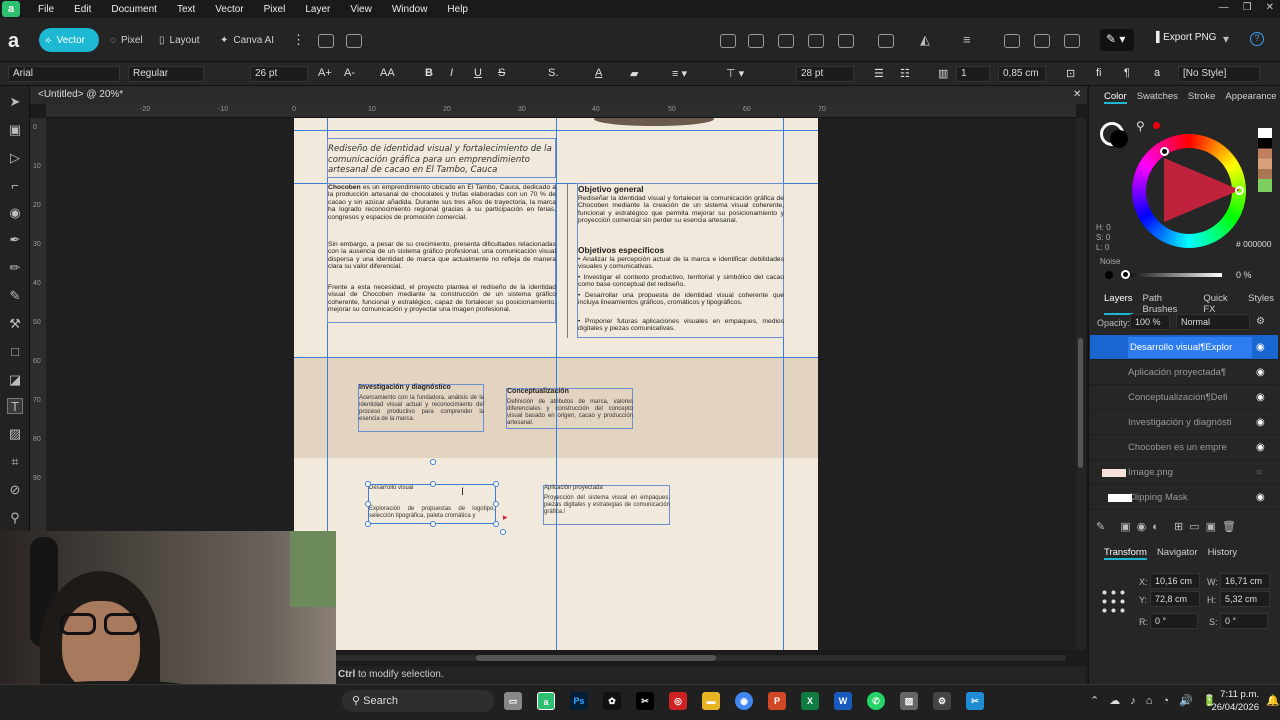 The image size is (1280, 720). Describe the element at coordinates (558, 95) in the screenshot. I see `document-tab: <Untitled> @ 20%*` at that location.